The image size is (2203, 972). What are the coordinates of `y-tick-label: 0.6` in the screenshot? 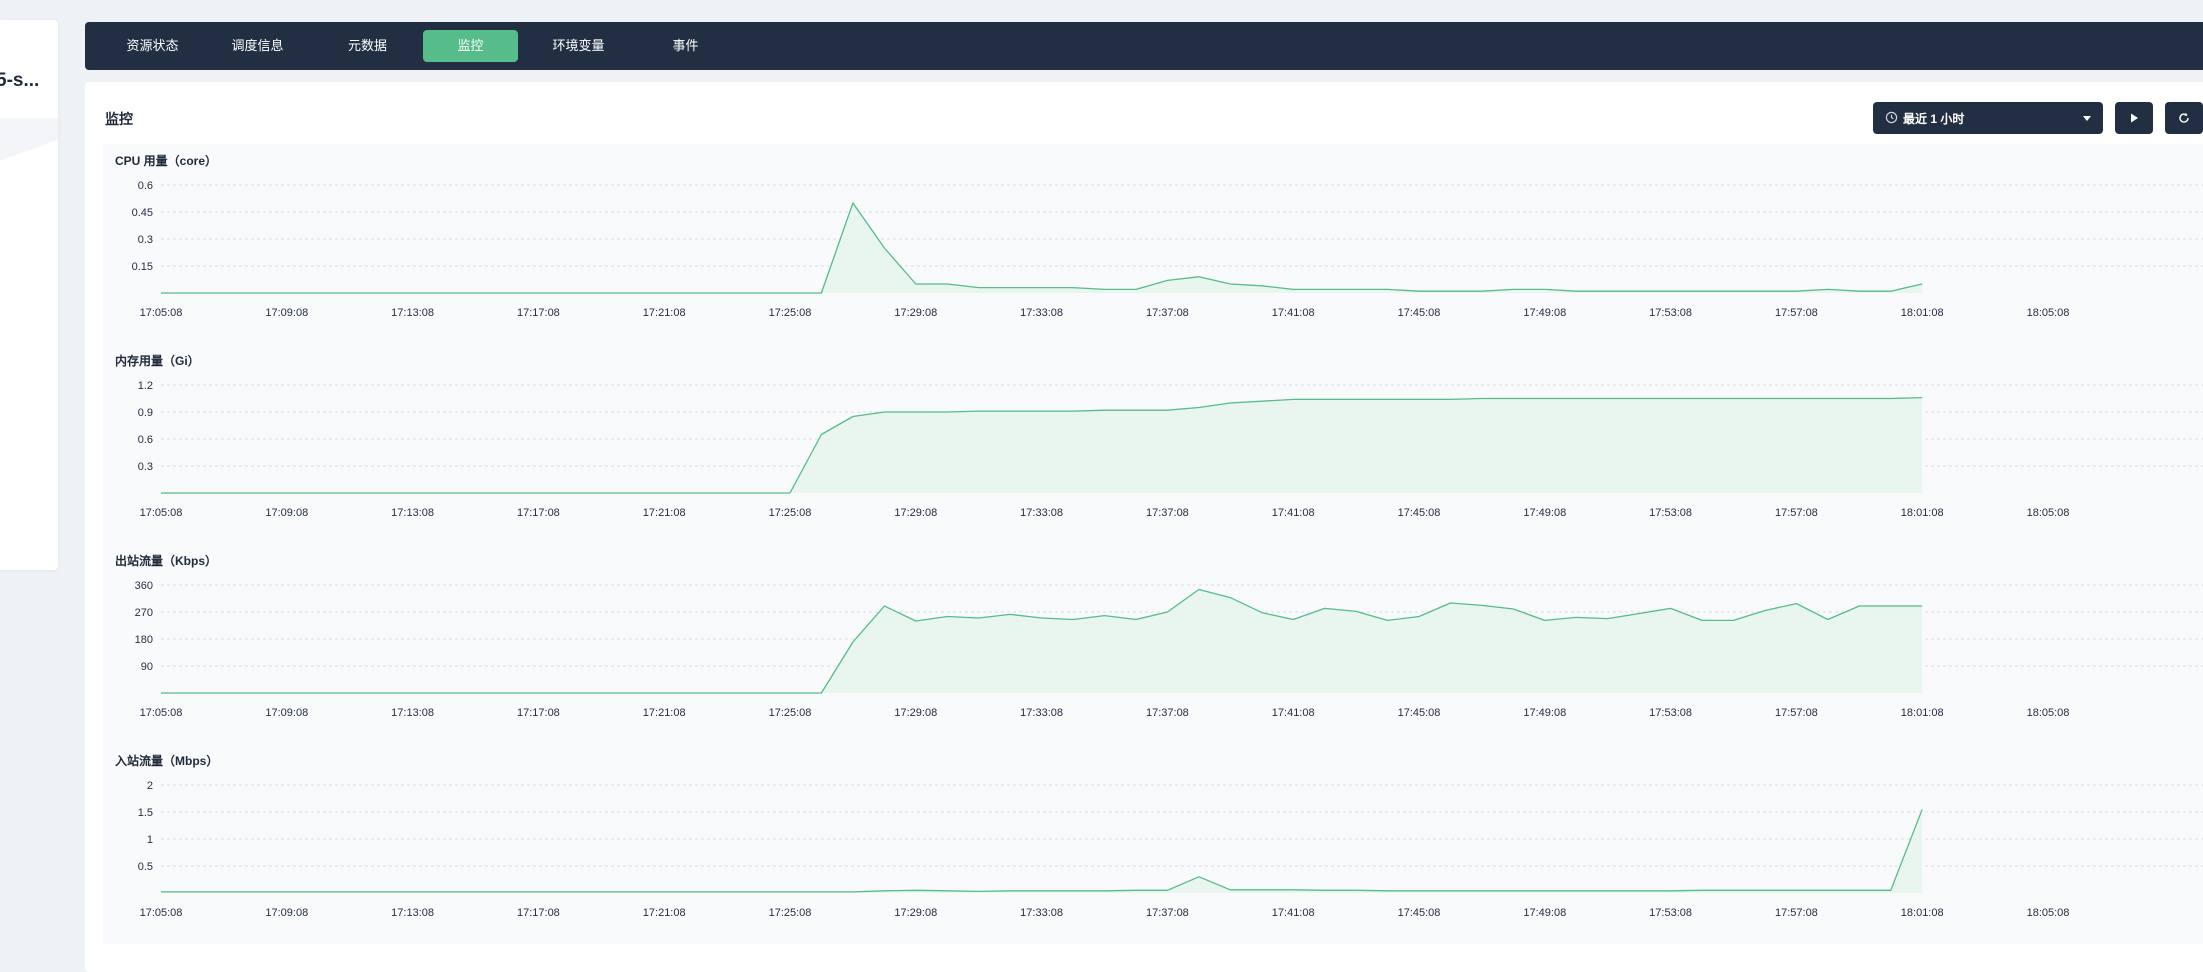 It's located at (145, 440).